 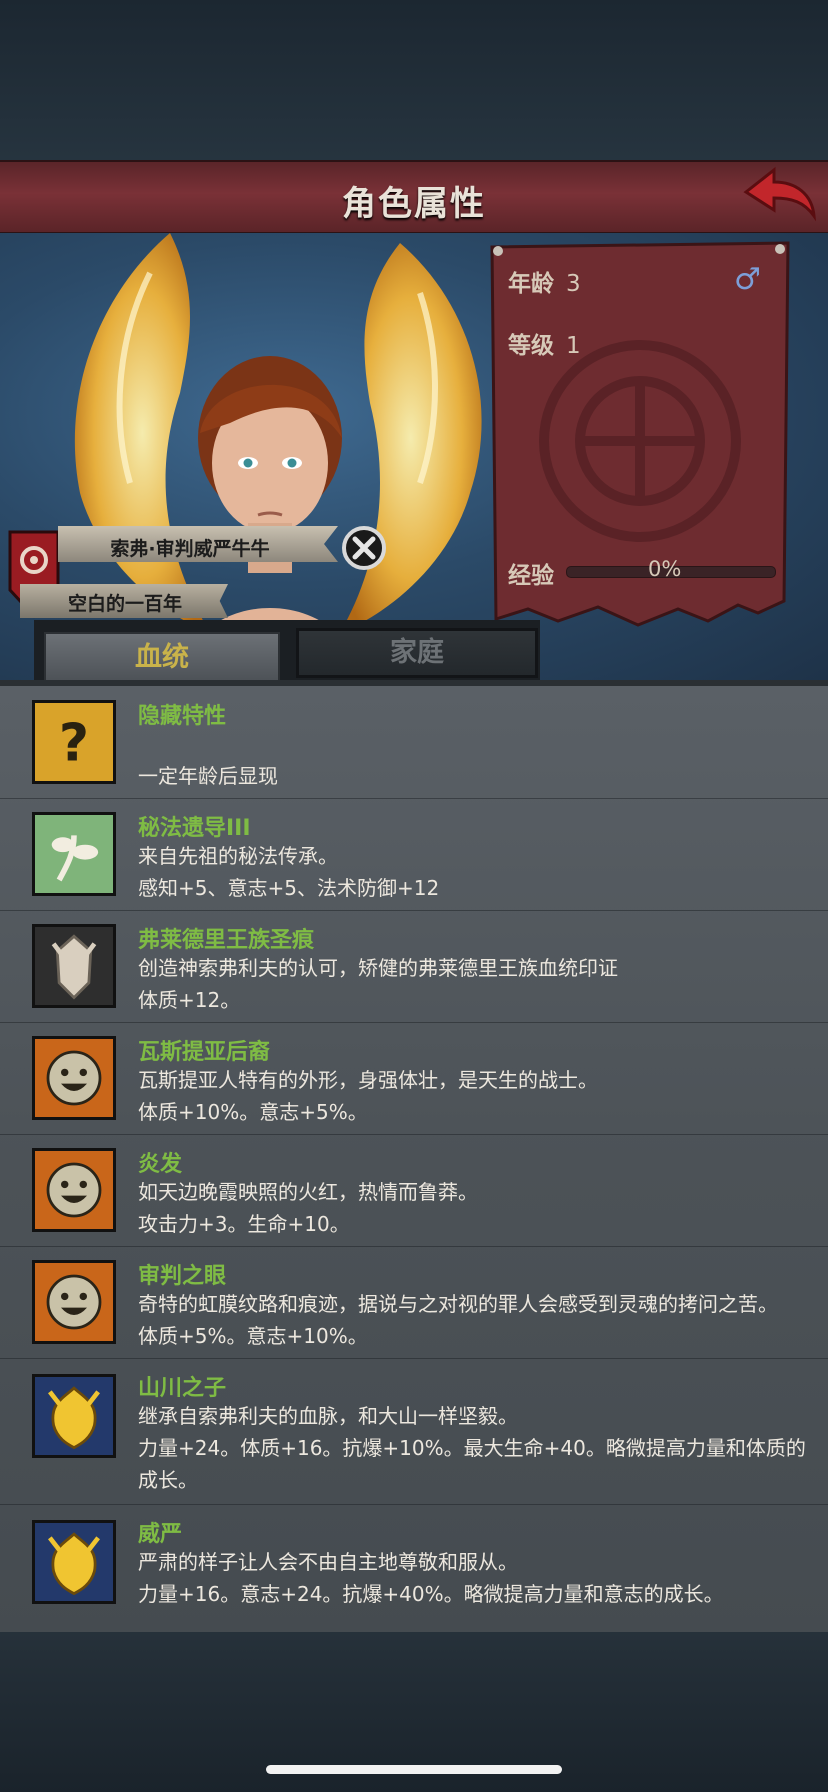 I want to click on trait-name: 瓦斯提亚后裔, so click(x=204, y=1052).